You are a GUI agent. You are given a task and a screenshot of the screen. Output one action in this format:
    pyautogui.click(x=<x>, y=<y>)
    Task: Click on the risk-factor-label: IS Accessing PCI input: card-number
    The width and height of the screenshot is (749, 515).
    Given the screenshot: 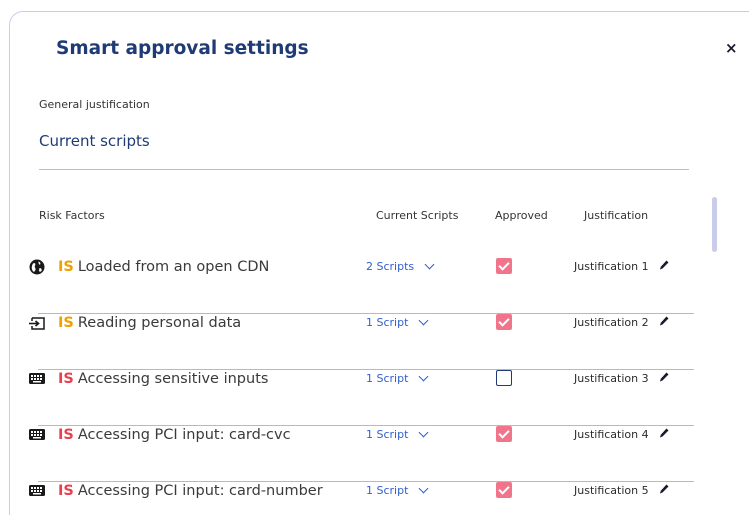 What is the action you would take?
    pyautogui.click(x=190, y=491)
    